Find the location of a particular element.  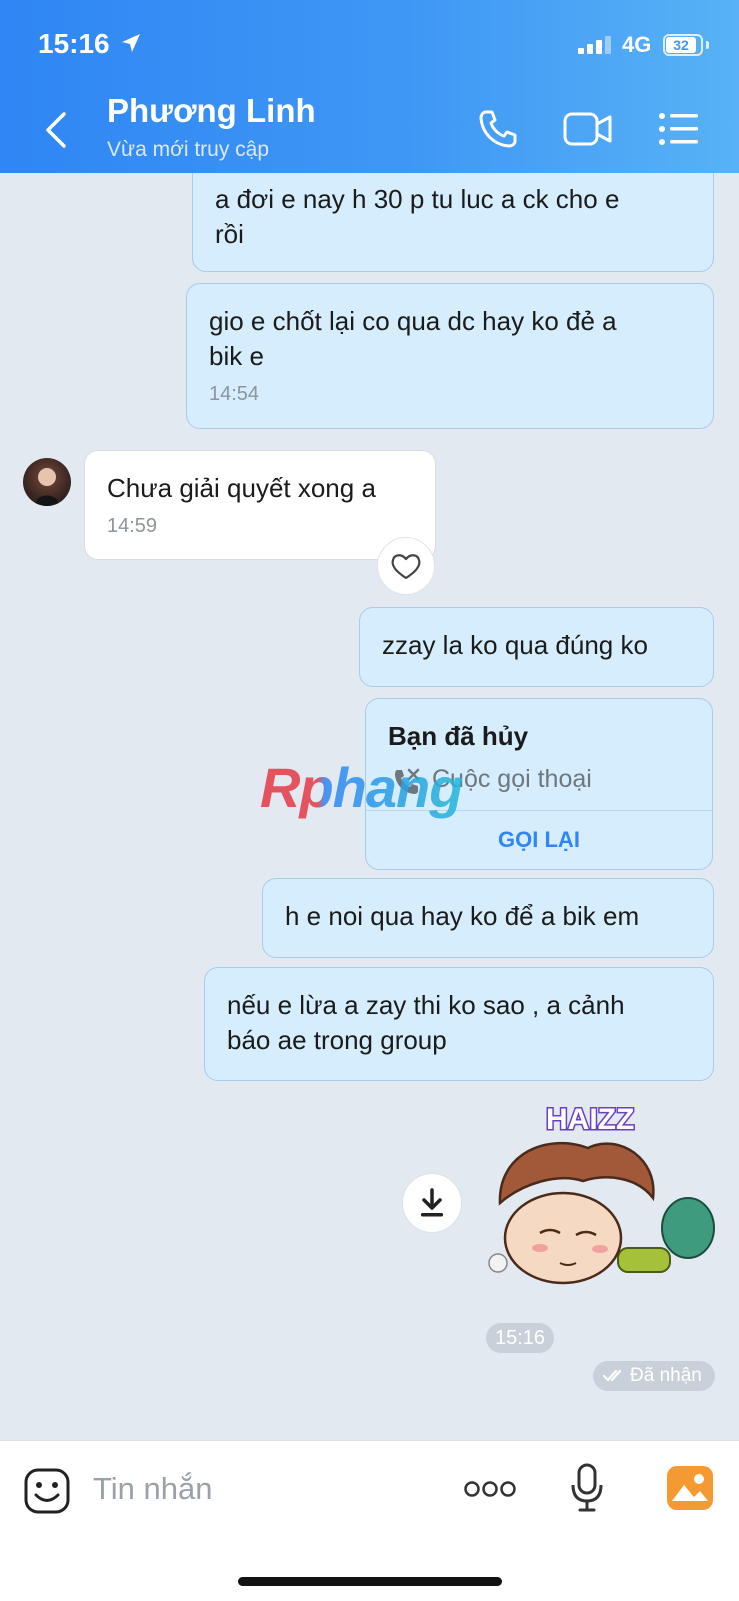

back-icon is located at coordinates (58, 130).